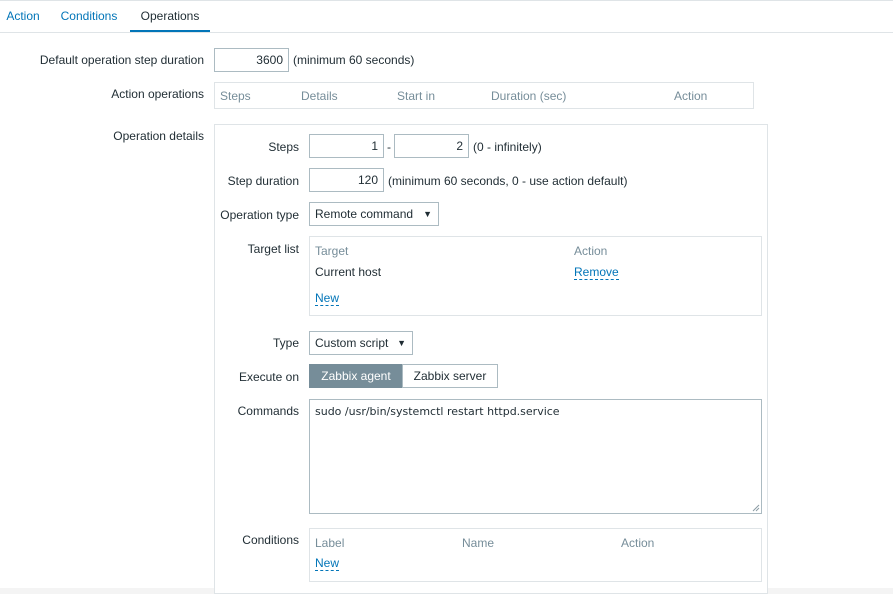 The width and height of the screenshot is (893, 594). I want to click on type-select: Custom script ▼, so click(361, 343).